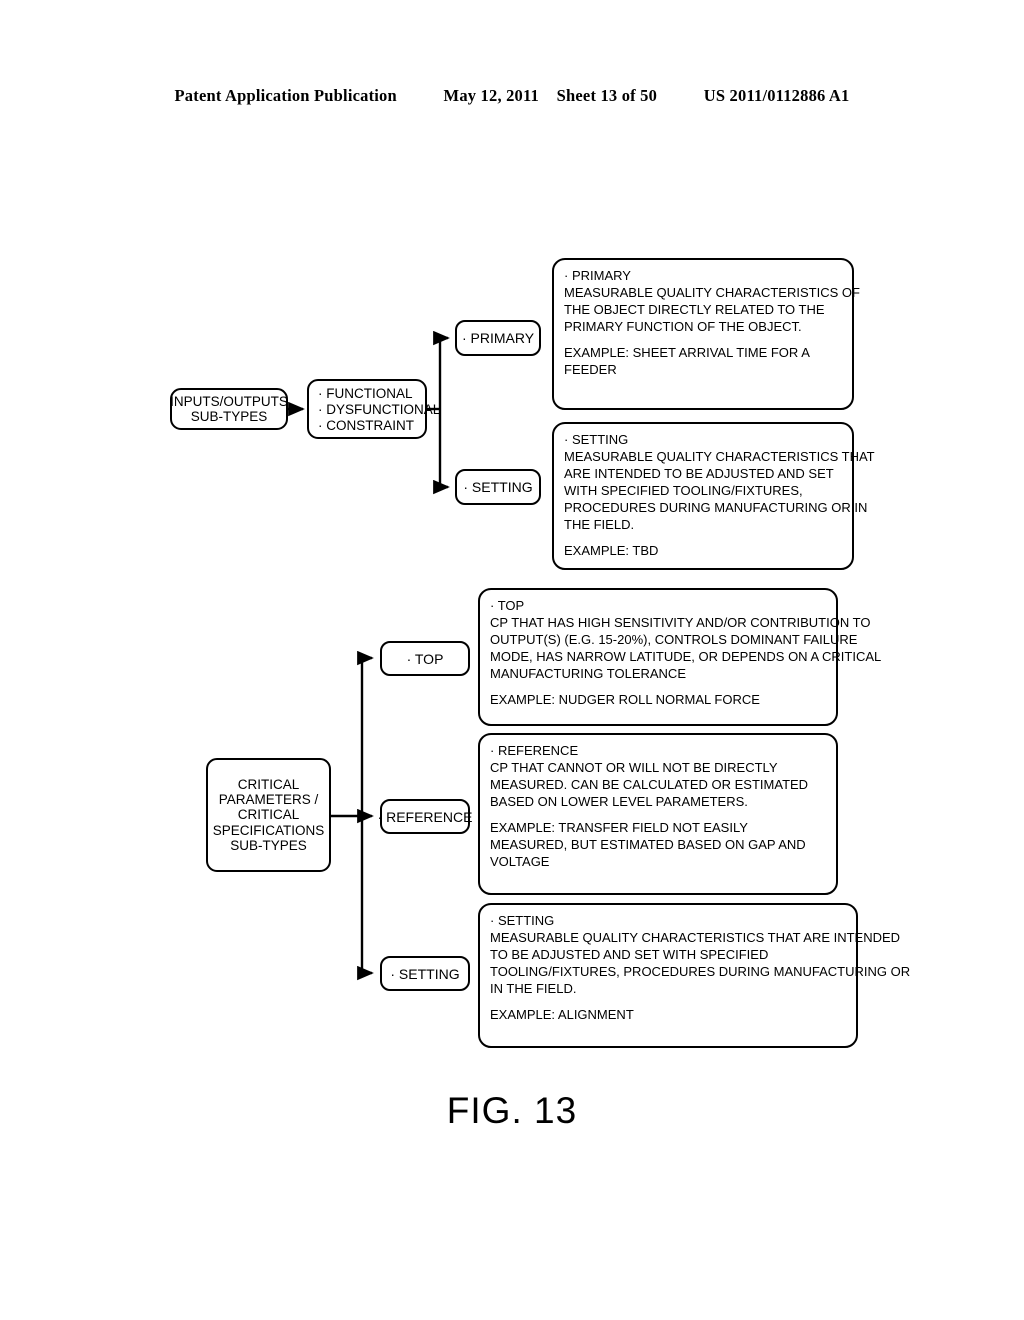  I want to click on pill-cp-reference-label: · REFERENCE, so click(425, 816).